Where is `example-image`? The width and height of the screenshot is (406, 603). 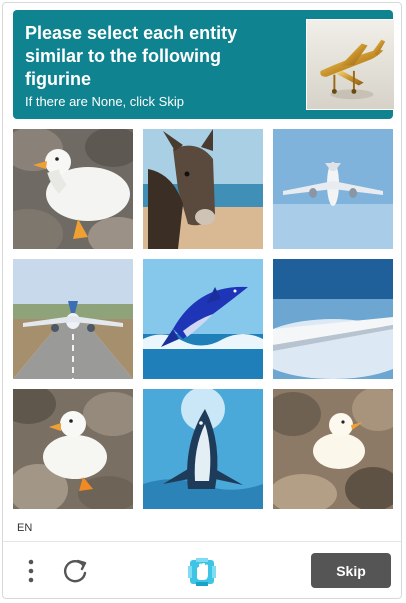
example-image is located at coordinates (350, 64).